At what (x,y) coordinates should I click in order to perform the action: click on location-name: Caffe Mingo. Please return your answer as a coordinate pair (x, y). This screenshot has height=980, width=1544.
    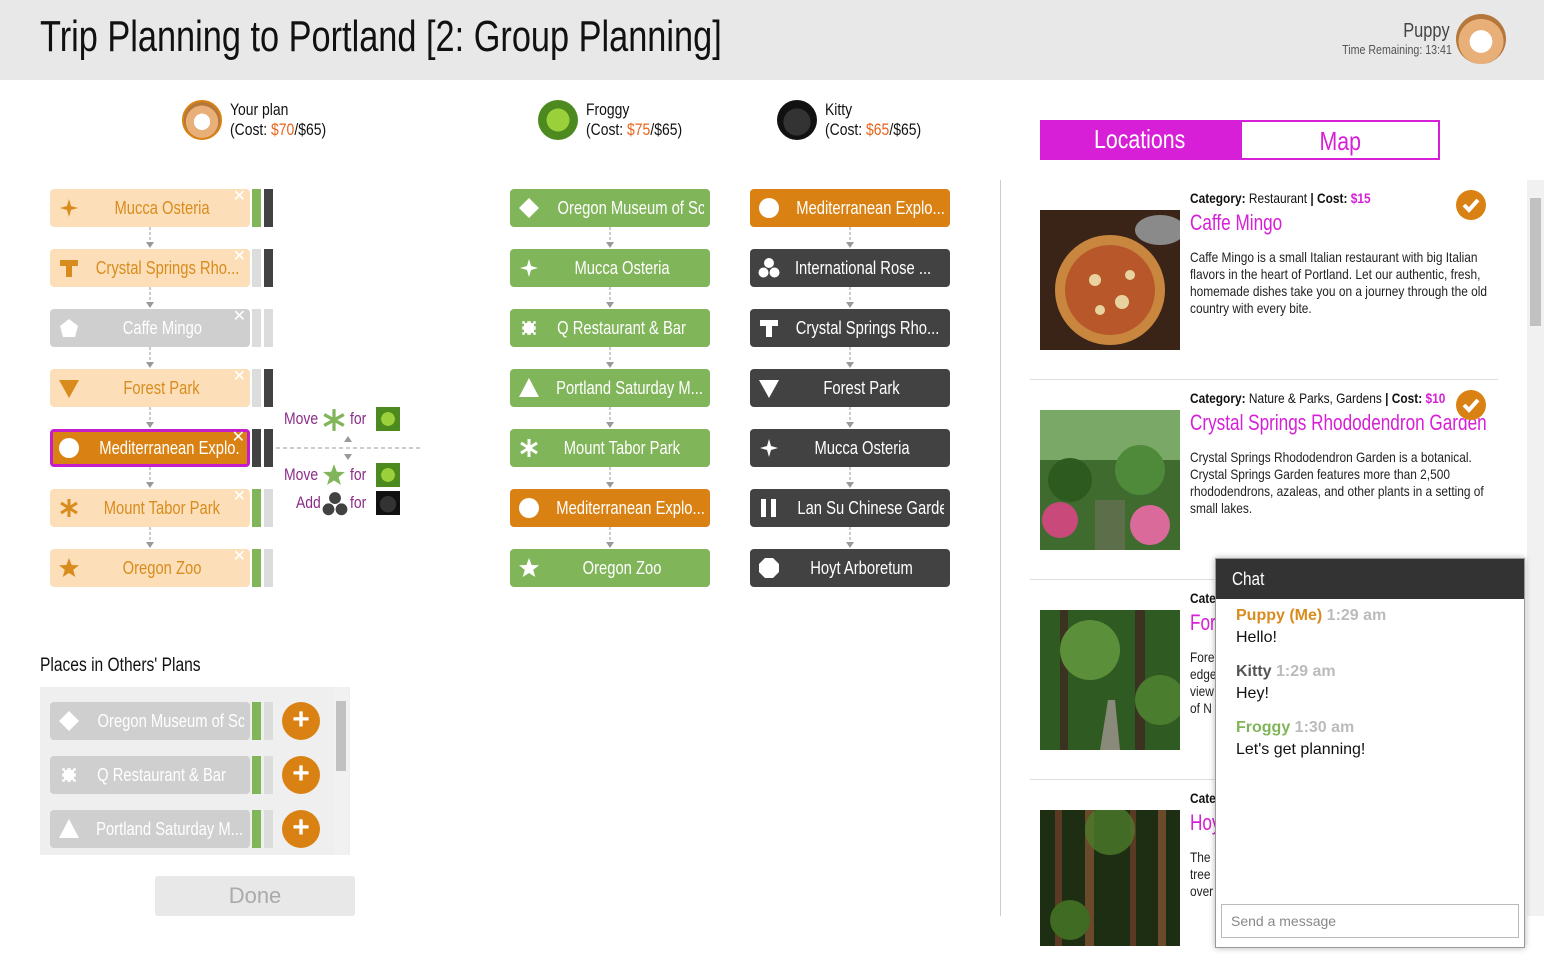
    Looking at the image, I should click on (1236, 223).